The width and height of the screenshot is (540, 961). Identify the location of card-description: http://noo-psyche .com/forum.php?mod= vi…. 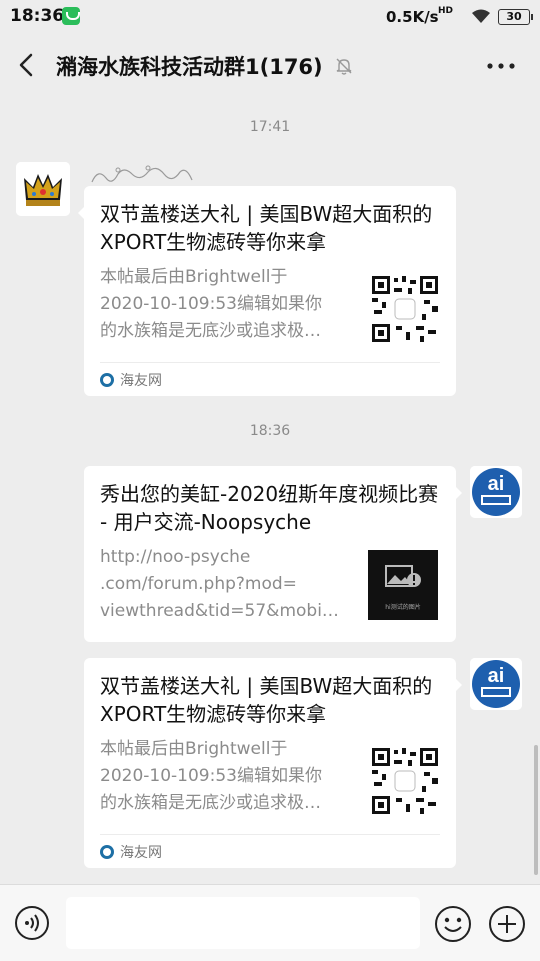
(219, 584).